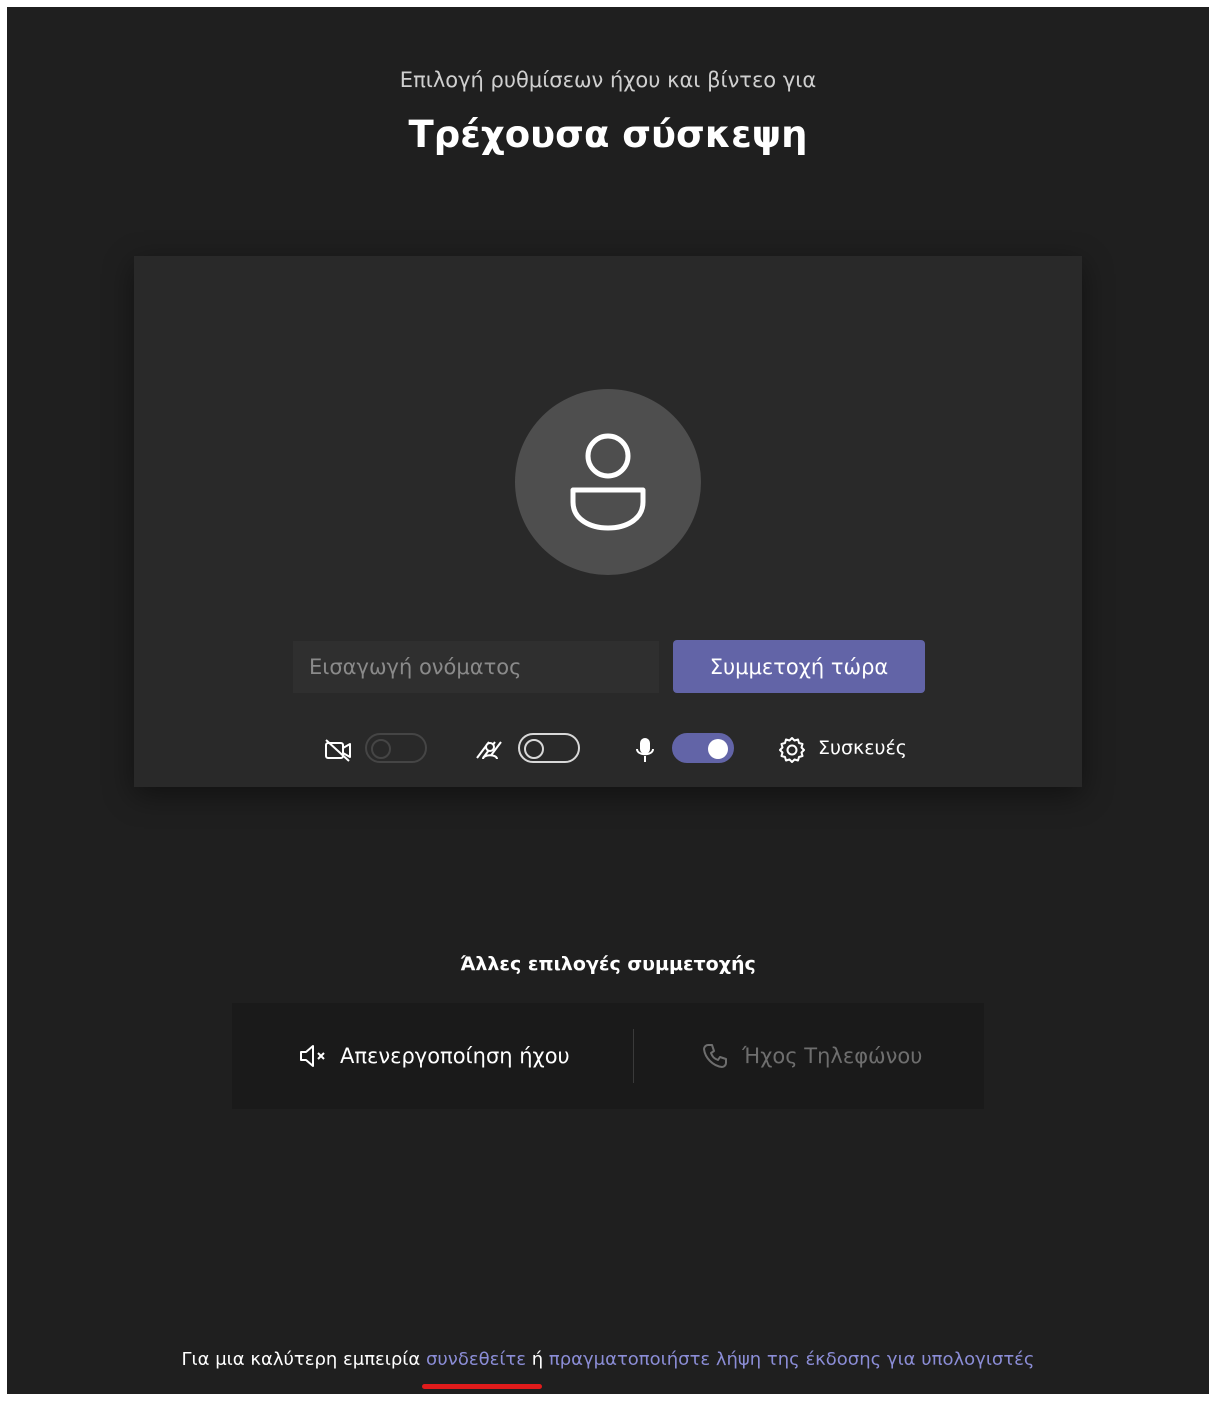 The width and height of the screenshot is (1209, 1401). I want to click on phone-audio-label: Ήχος Τηλεφώνου, so click(832, 1056).